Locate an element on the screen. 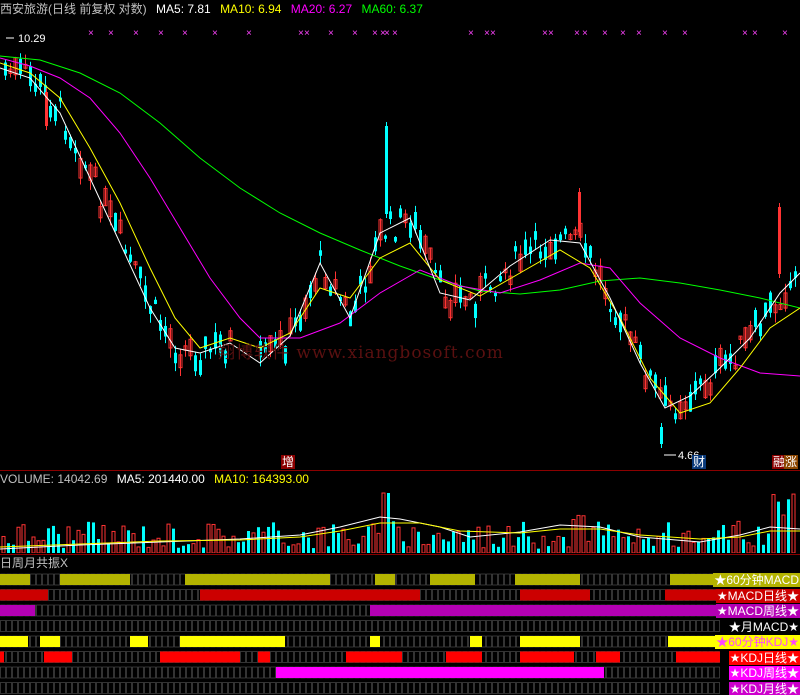 The width and height of the screenshot is (800, 695). volume-chart is located at coordinates (400, 520).